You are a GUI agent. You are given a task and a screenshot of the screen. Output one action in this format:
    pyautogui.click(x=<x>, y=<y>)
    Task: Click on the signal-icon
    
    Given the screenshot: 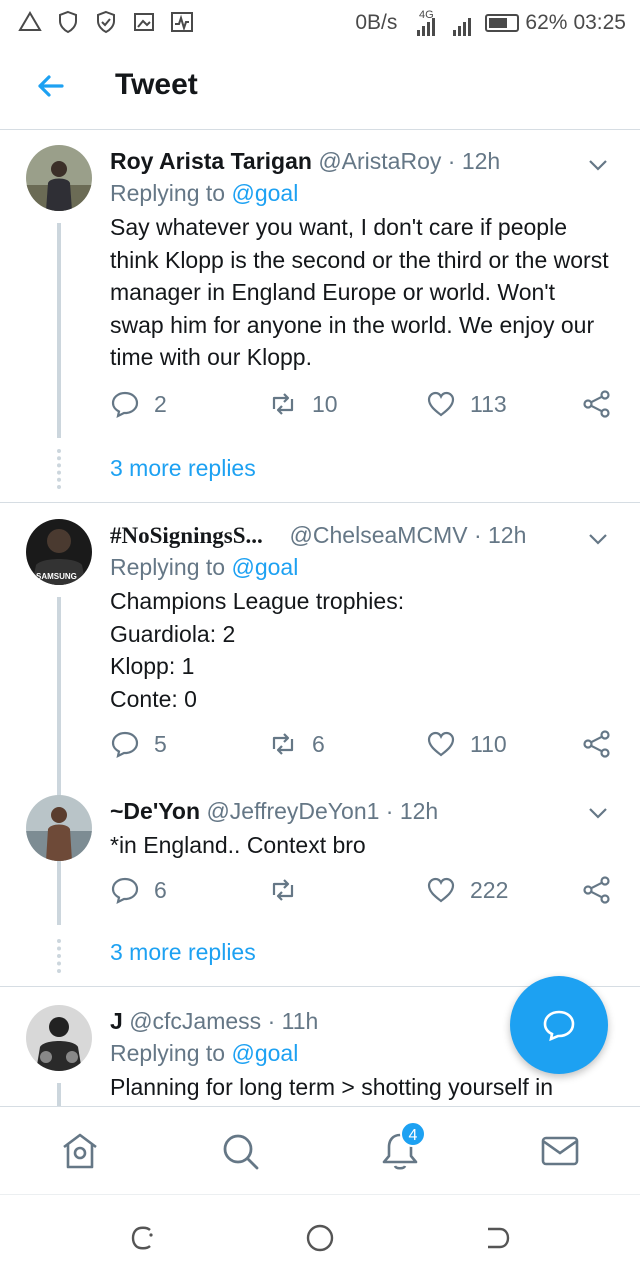 What is the action you would take?
    pyautogui.click(x=462, y=27)
    